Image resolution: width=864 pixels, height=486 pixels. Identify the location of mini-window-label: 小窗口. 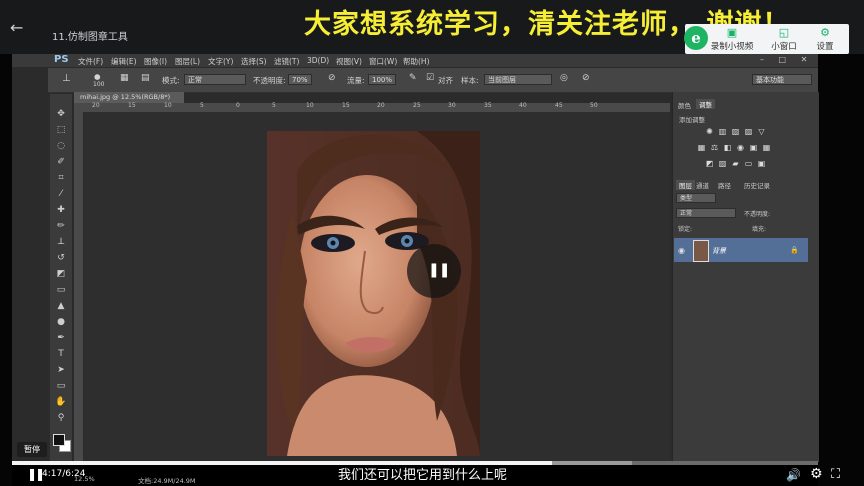
(784, 47).